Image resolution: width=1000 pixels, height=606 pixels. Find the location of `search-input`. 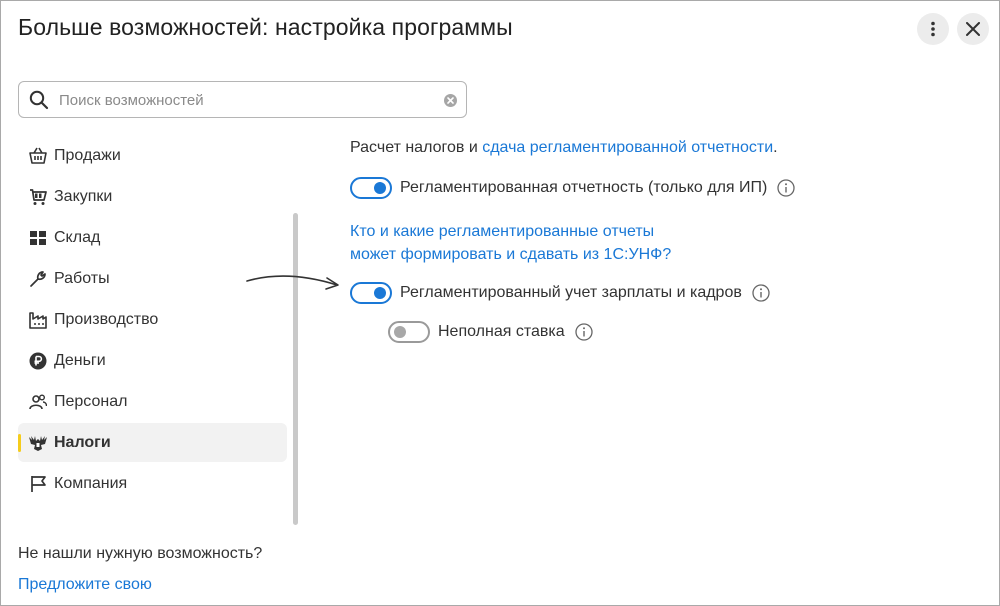

search-input is located at coordinates (249, 100).